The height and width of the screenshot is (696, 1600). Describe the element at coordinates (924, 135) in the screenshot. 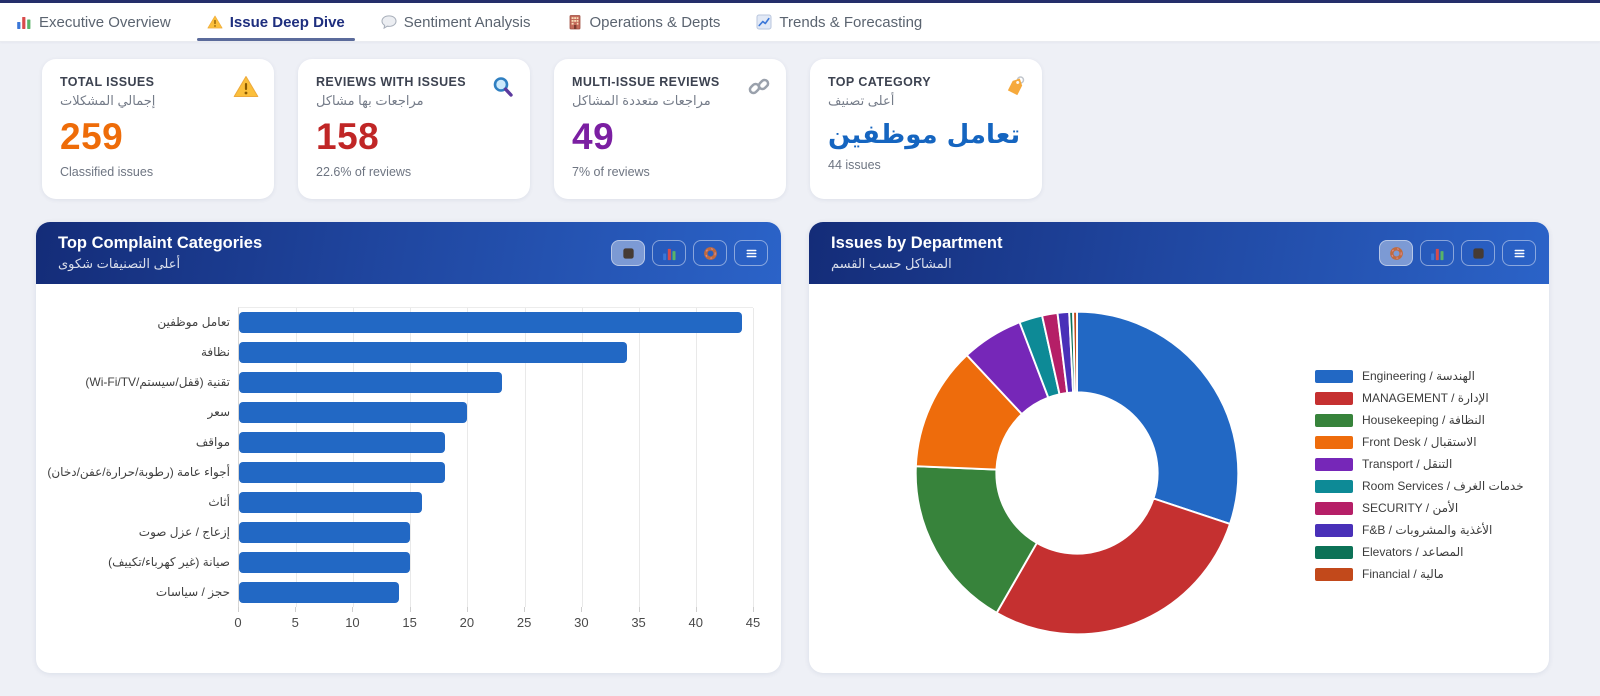

I see `kpi-value: تعامل موظفين` at that location.